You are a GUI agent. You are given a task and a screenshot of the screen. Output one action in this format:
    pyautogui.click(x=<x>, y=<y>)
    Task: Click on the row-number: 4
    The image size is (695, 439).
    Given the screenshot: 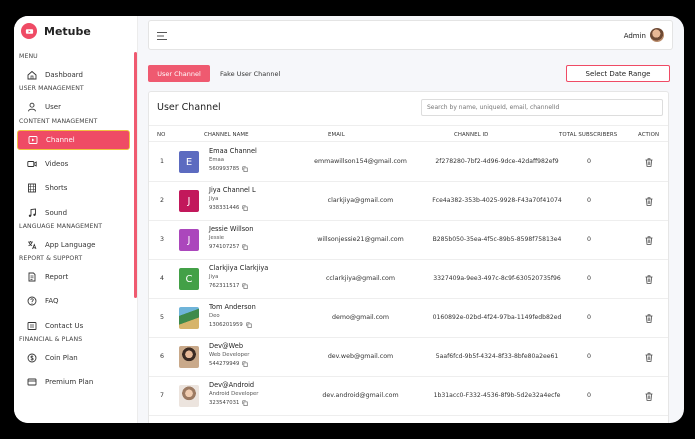 What is the action you would take?
    pyautogui.click(x=162, y=278)
    